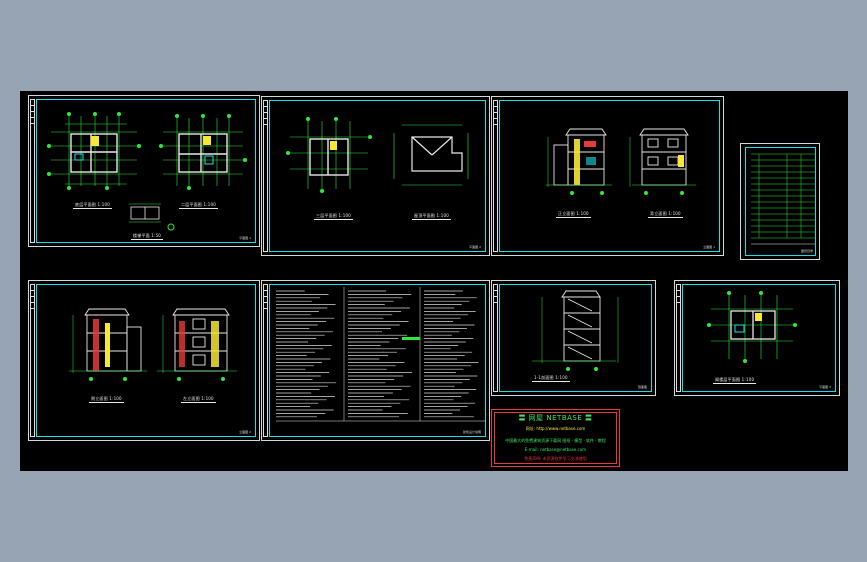 The width and height of the screenshot is (867, 562). I want to click on drawing-caption: 二层平面图 1:100, so click(198, 205).